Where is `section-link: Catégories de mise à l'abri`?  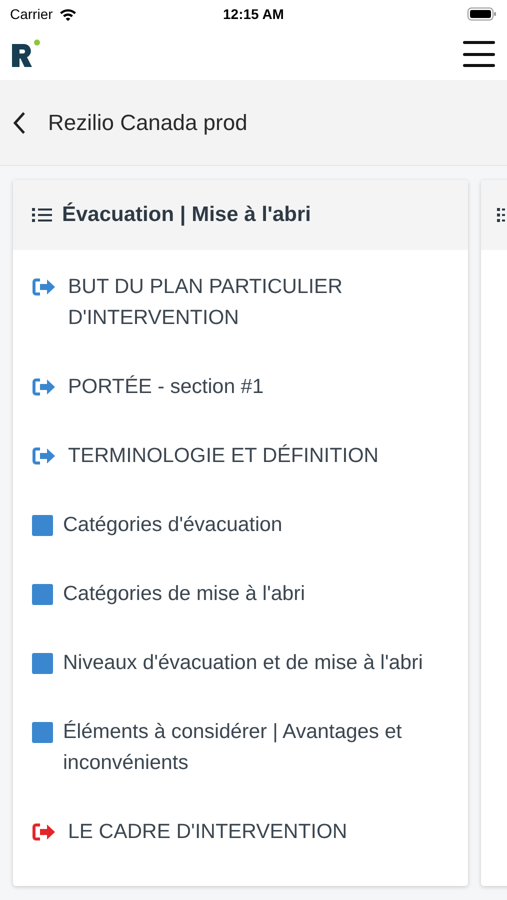 section-link: Catégories de mise à l'abri is located at coordinates (184, 593).